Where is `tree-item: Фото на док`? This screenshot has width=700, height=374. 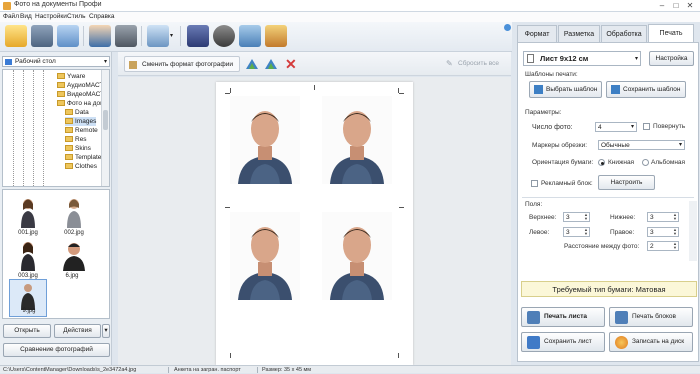 tree-item: Фото на док is located at coordinates (80, 103).